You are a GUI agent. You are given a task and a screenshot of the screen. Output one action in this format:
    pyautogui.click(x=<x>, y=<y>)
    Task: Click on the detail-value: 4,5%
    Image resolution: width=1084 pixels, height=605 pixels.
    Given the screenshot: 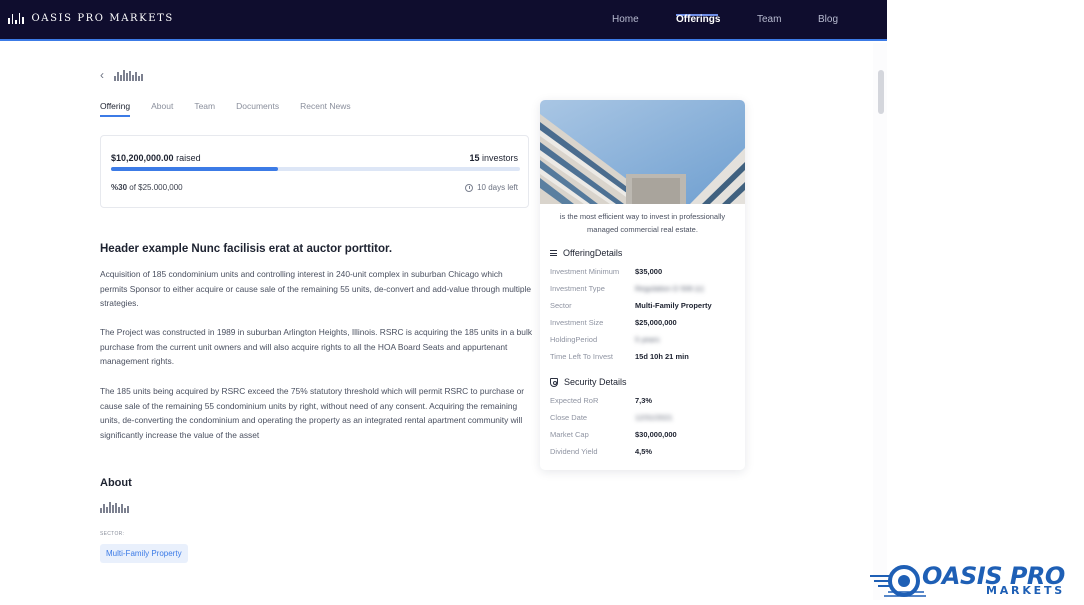 What is the action you would take?
    pyautogui.click(x=644, y=451)
    